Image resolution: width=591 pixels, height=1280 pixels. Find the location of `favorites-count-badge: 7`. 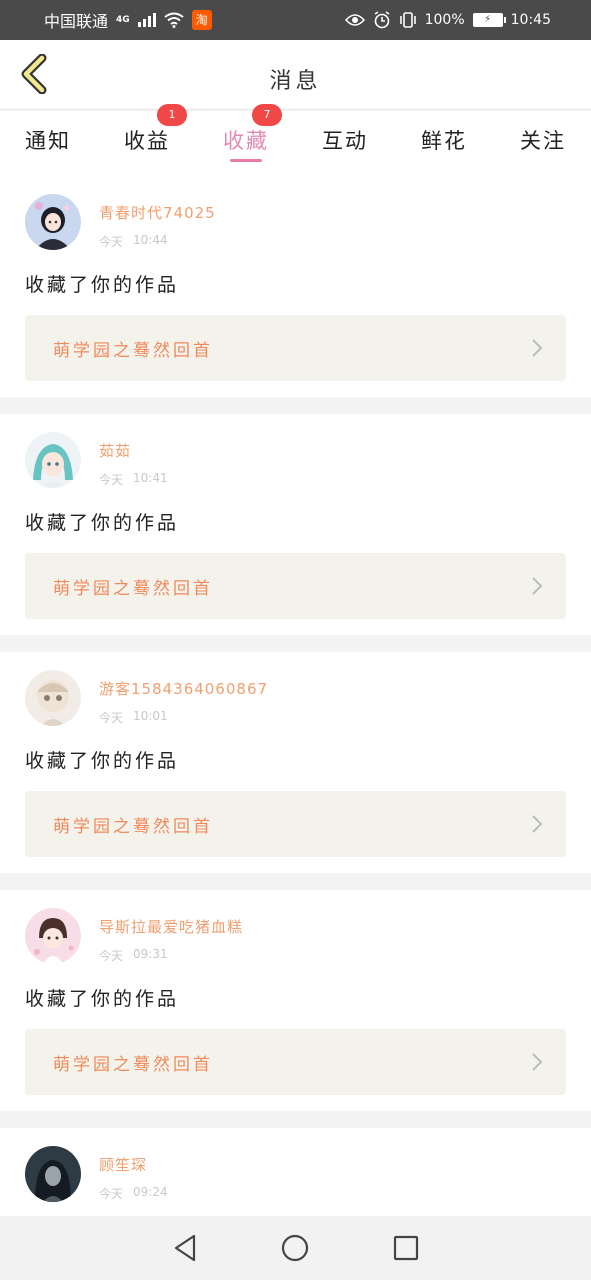

favorites-count-badge: 7 is located at coordinates (267, 115).